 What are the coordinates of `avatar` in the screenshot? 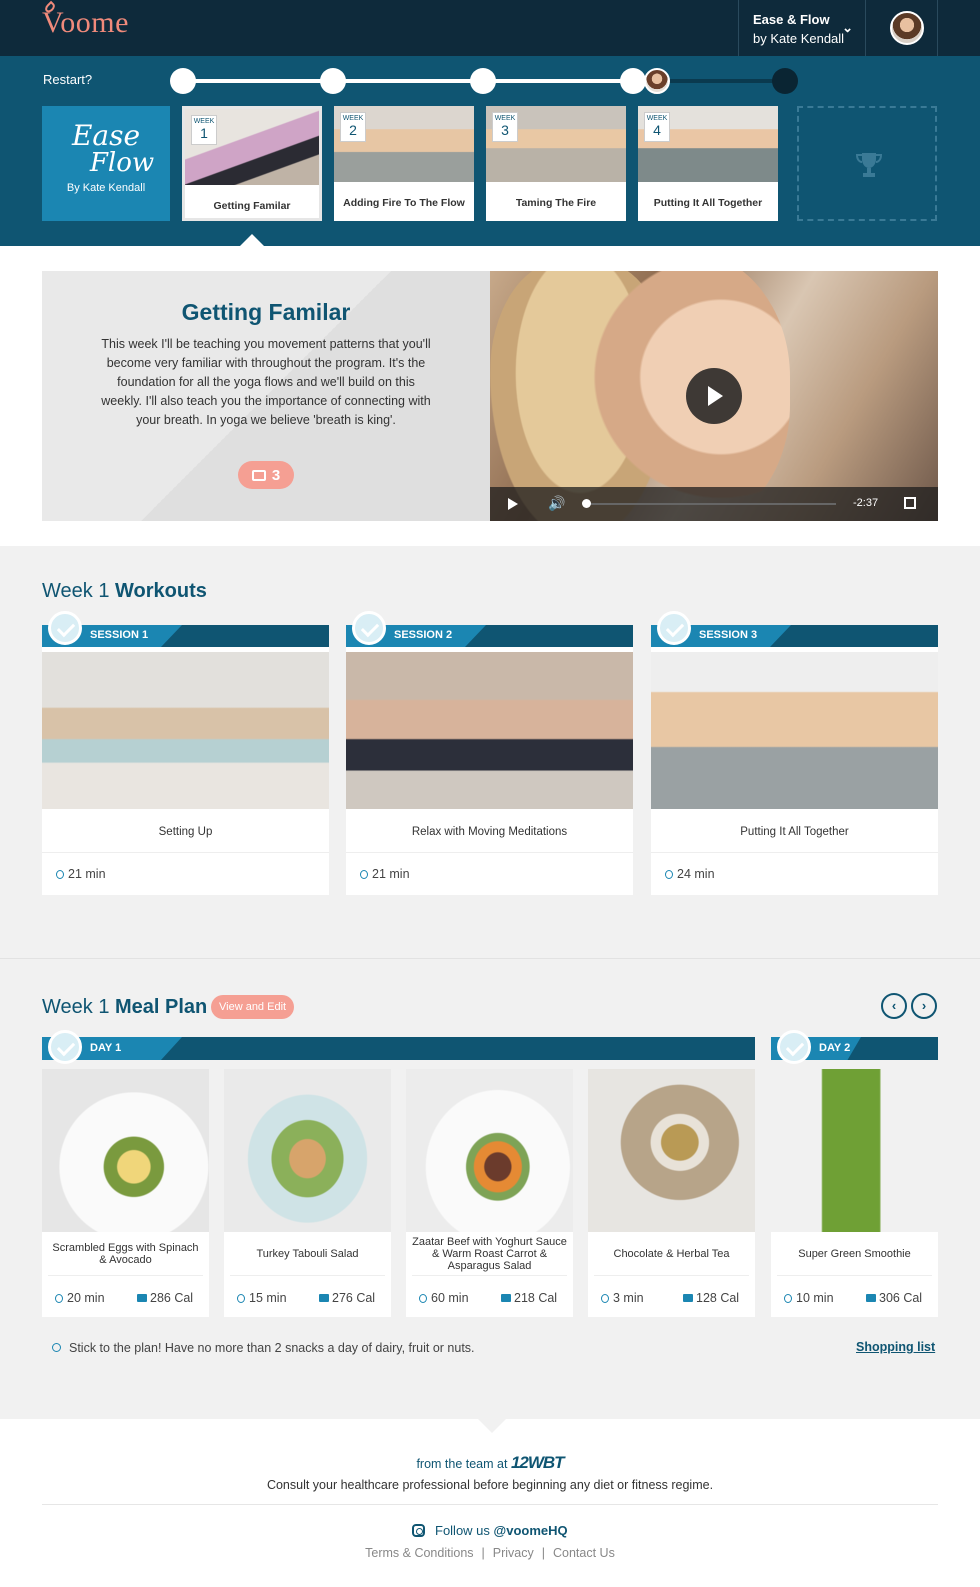 It's located at (907, 28).